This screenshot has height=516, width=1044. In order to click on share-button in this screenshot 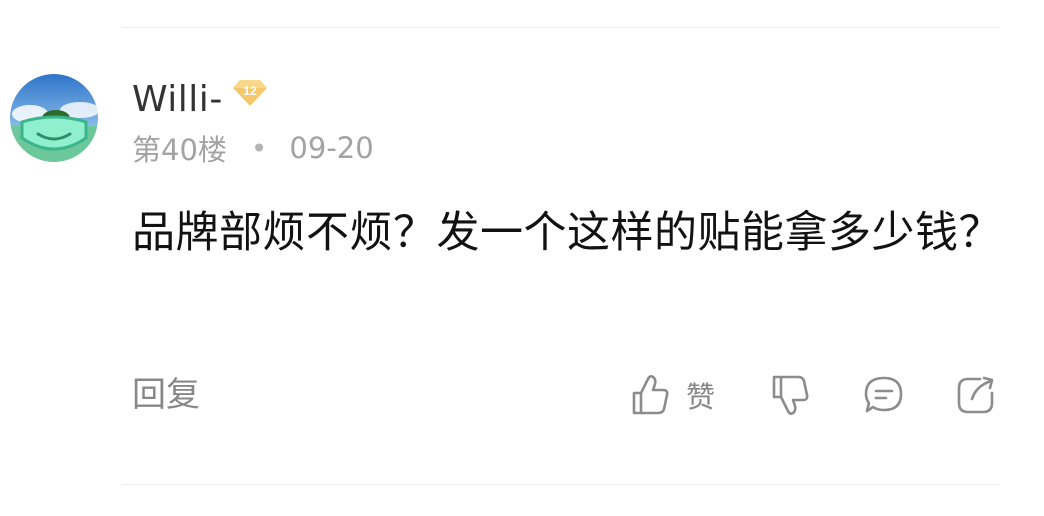, I will do `click(976, 395)`.